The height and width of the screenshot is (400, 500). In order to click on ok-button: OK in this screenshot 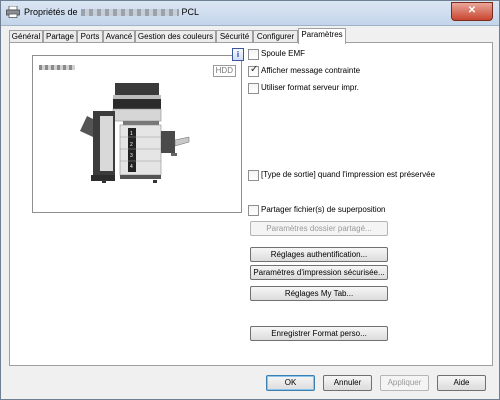, I will do `click(290, 383)`.